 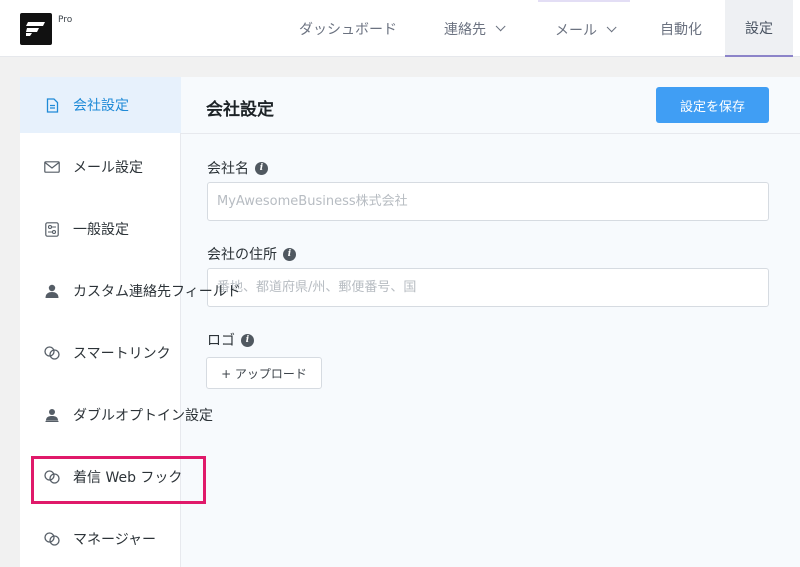 I want to click on sidebar-item-smart-links: スマートリンク, so click(x=100, y=353).